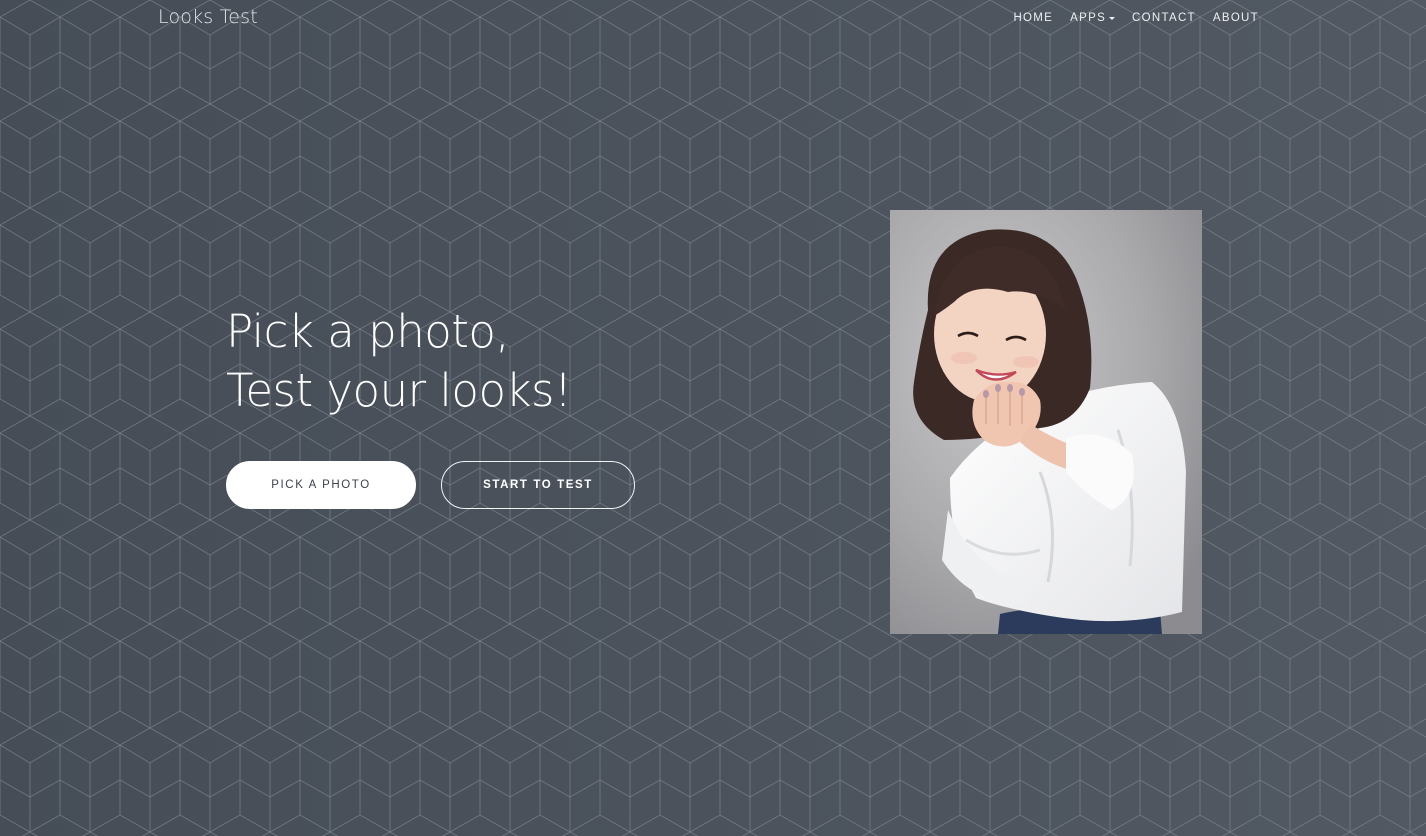  I want to click on navbar: Looks Test HOME APPS CONTACT ABOUT, so click(713, 19).